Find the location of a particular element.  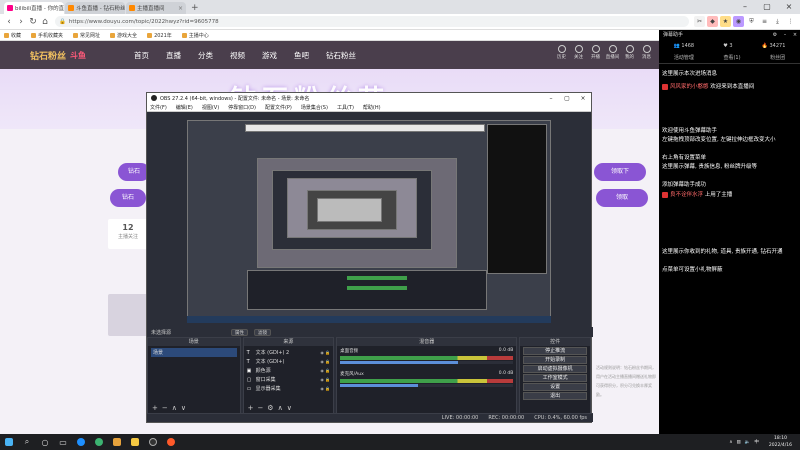

extension-icon: ◉ is located at coordinates (738, 21).